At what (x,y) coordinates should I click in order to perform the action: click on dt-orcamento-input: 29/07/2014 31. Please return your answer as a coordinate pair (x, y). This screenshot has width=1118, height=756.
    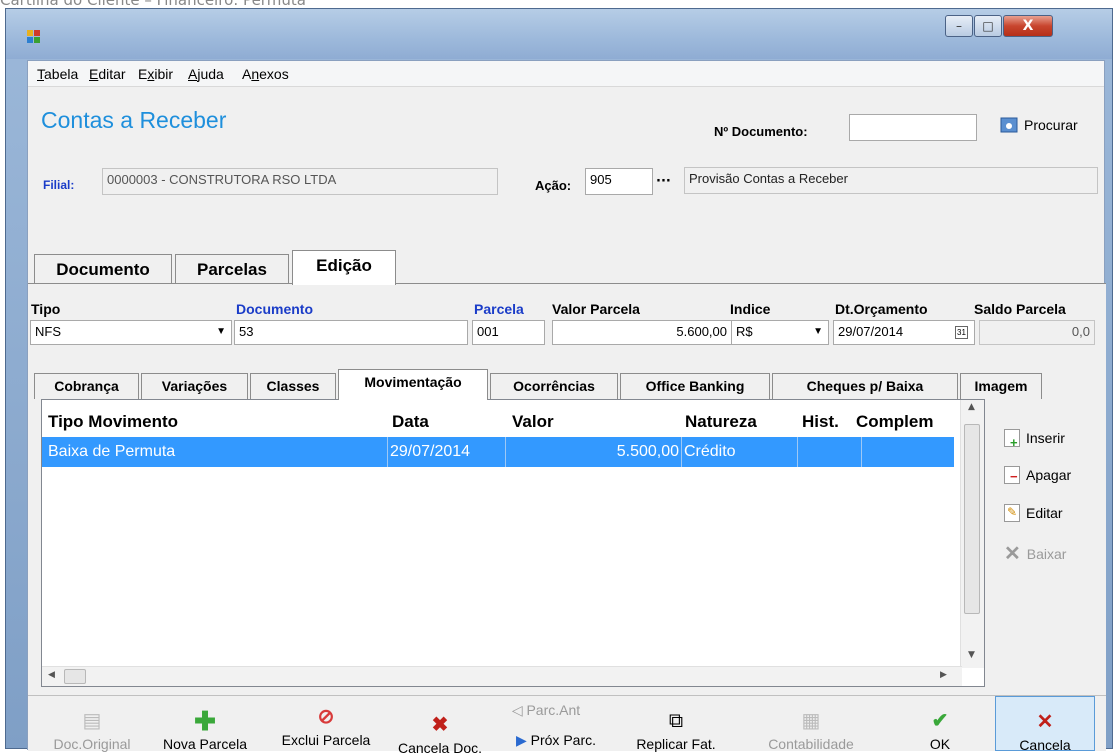
    Looking at the image, I should click on (904, 332).